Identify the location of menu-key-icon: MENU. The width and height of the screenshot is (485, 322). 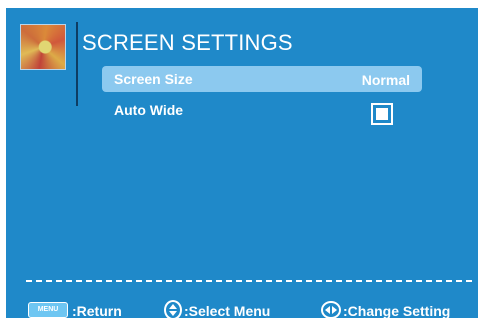
(48, 310).